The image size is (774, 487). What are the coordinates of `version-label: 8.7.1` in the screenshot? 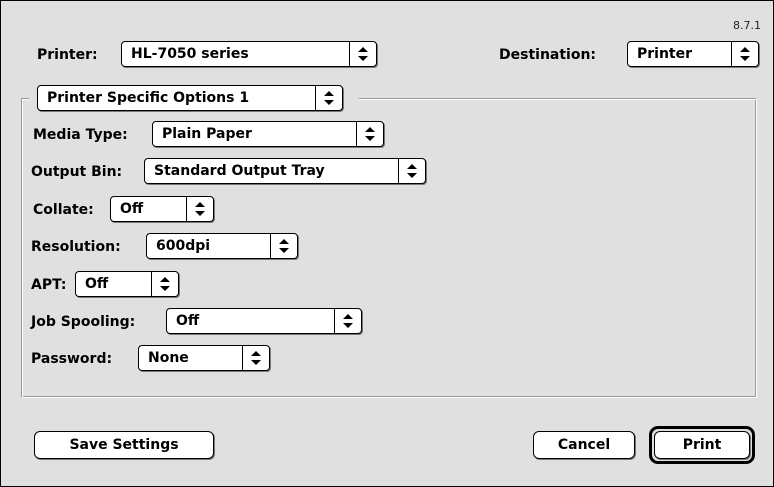 It's located at (747, 25).